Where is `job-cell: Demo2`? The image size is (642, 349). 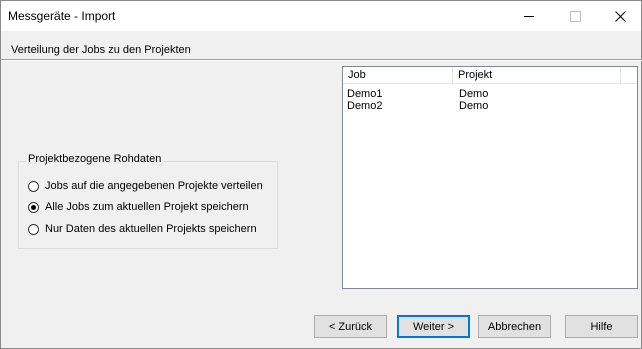
job-cell: Demo2 is located at coordinates (365, 106).